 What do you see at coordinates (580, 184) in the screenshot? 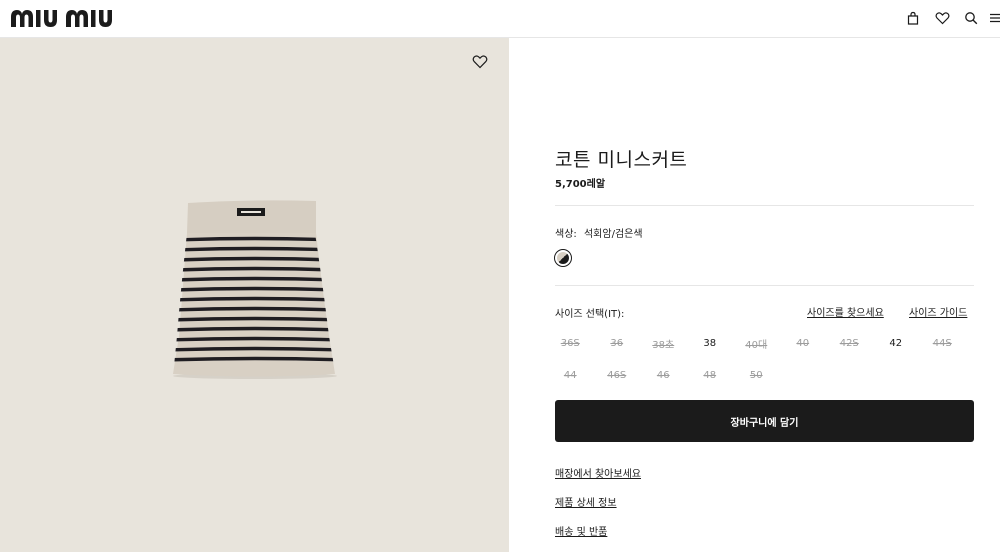
I see `product-price: 5,700레알` at bounding box center [580, 184].